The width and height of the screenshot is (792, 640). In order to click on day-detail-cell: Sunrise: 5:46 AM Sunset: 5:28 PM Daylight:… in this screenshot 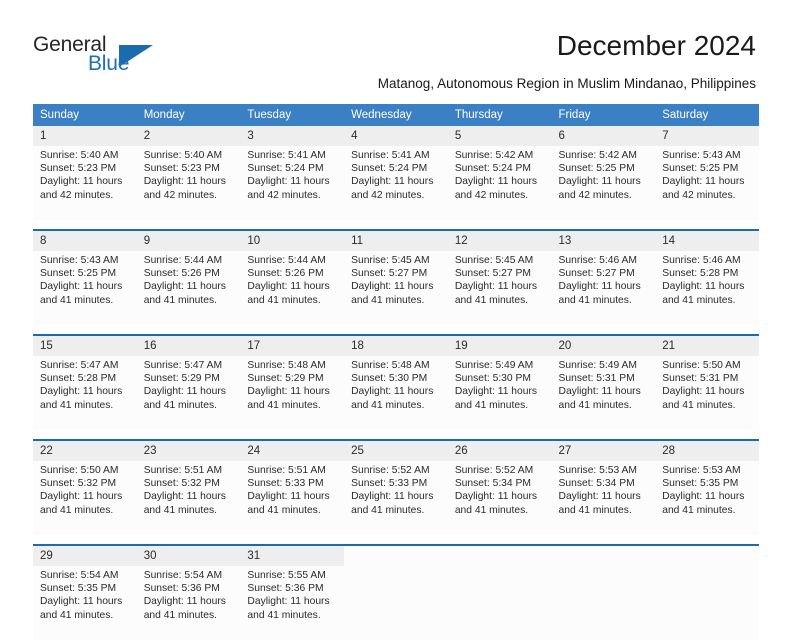, I will do `click(707, 288)`.